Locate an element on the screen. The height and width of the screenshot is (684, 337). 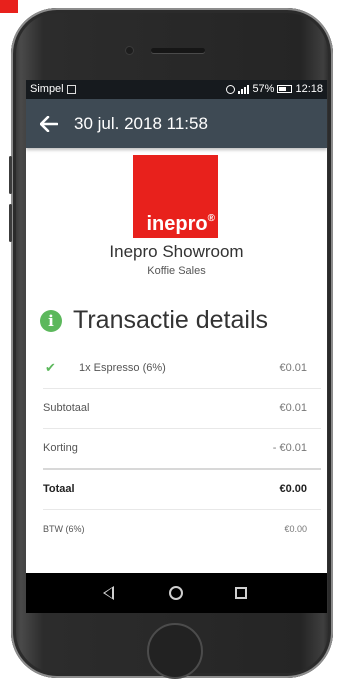
vat-value: €0.00 is located at coordinates (295, 528).